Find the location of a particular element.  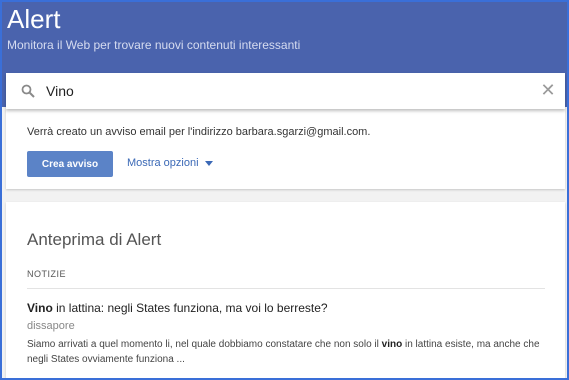

result-source: dissapore is located at coordinates (51, 326).